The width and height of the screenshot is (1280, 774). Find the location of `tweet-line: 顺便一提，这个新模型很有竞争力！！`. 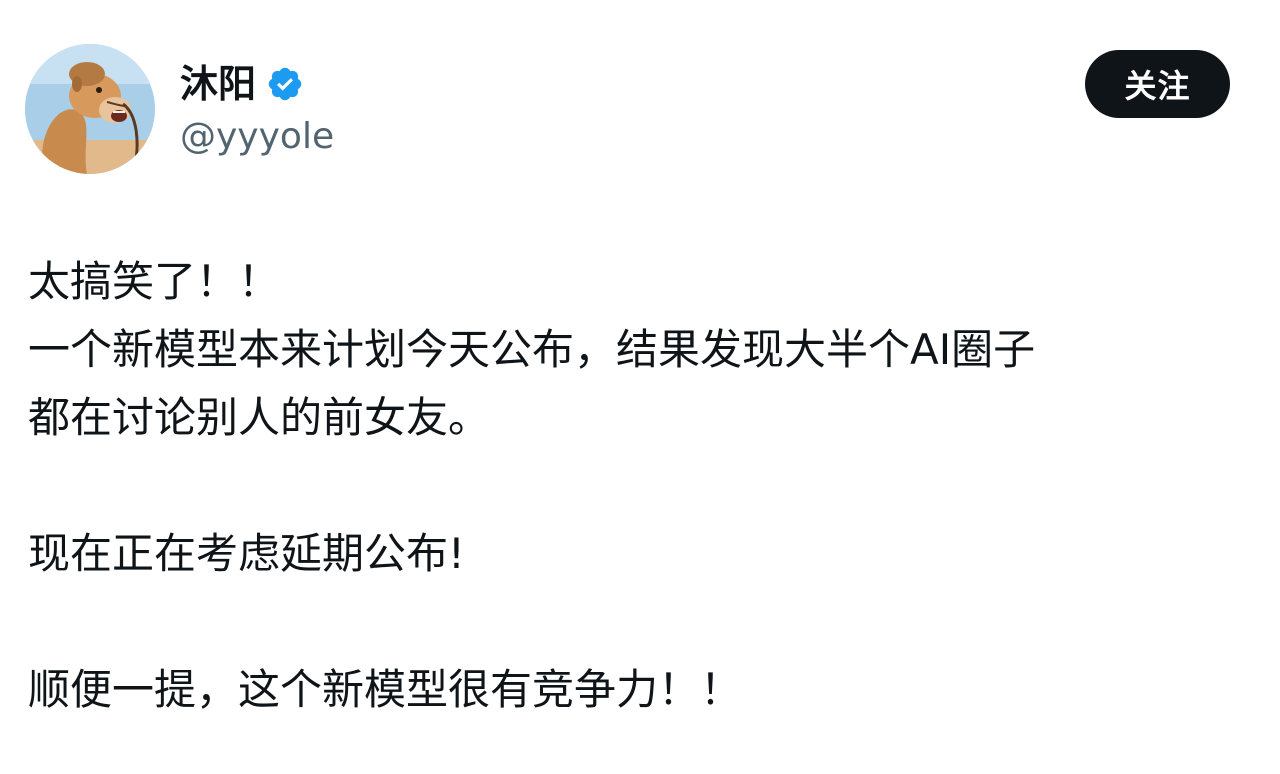

tweet-line: 顺便一提，这个新模型很有竞争力！！ is located at coordinates (385, 689).